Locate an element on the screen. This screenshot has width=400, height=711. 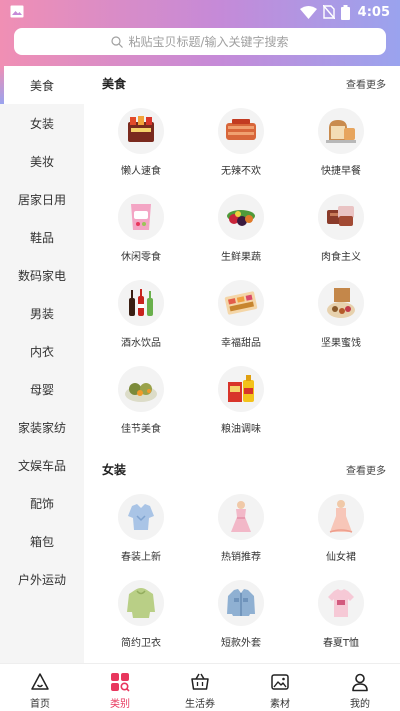
grid-item-fresh-produce: 生鲜果蔬 is located at coordinates (241, 234).